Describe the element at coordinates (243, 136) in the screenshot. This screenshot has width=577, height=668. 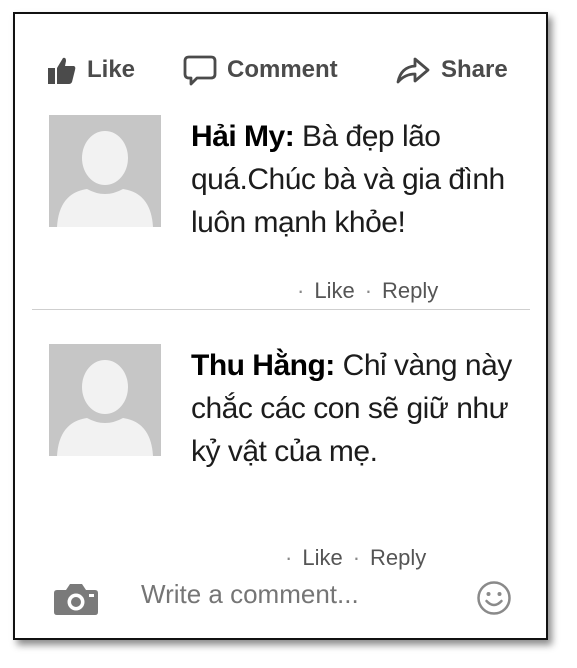
I see `commenter-name: Hải My:` at that location.